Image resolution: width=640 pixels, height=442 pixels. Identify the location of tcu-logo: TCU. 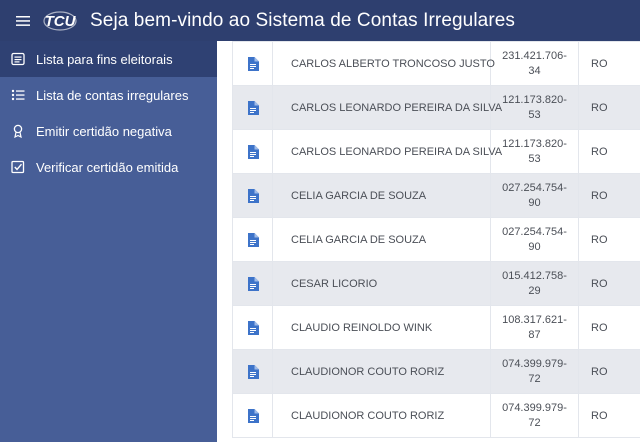
(62, 21).